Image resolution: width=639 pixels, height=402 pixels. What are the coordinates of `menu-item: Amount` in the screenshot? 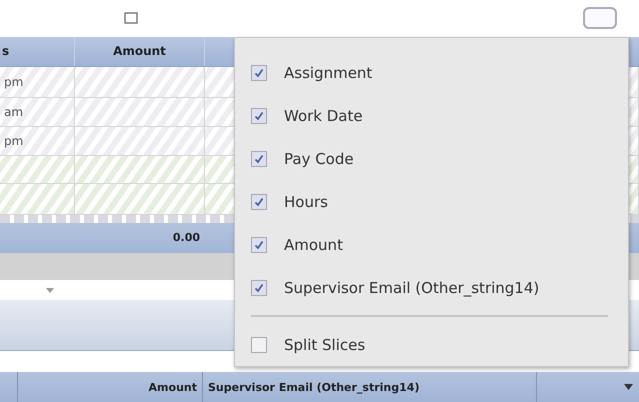 It's located at (439, 244).